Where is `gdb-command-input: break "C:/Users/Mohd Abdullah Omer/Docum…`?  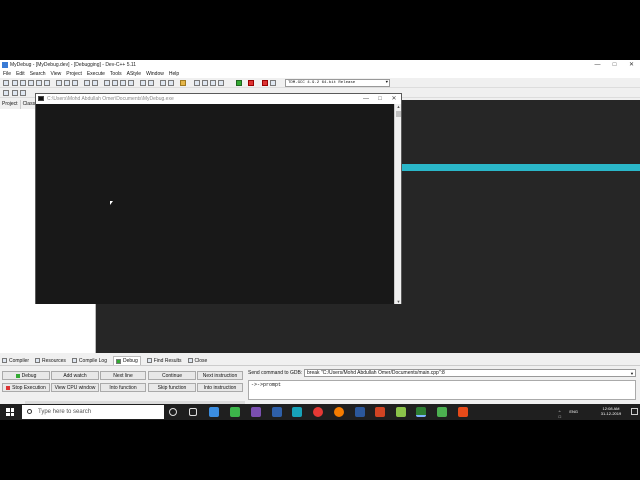
gdb-command-input: break "C:/Users/Mohd Abdullah Omer/Docum… is located at coordinates (470, 373).